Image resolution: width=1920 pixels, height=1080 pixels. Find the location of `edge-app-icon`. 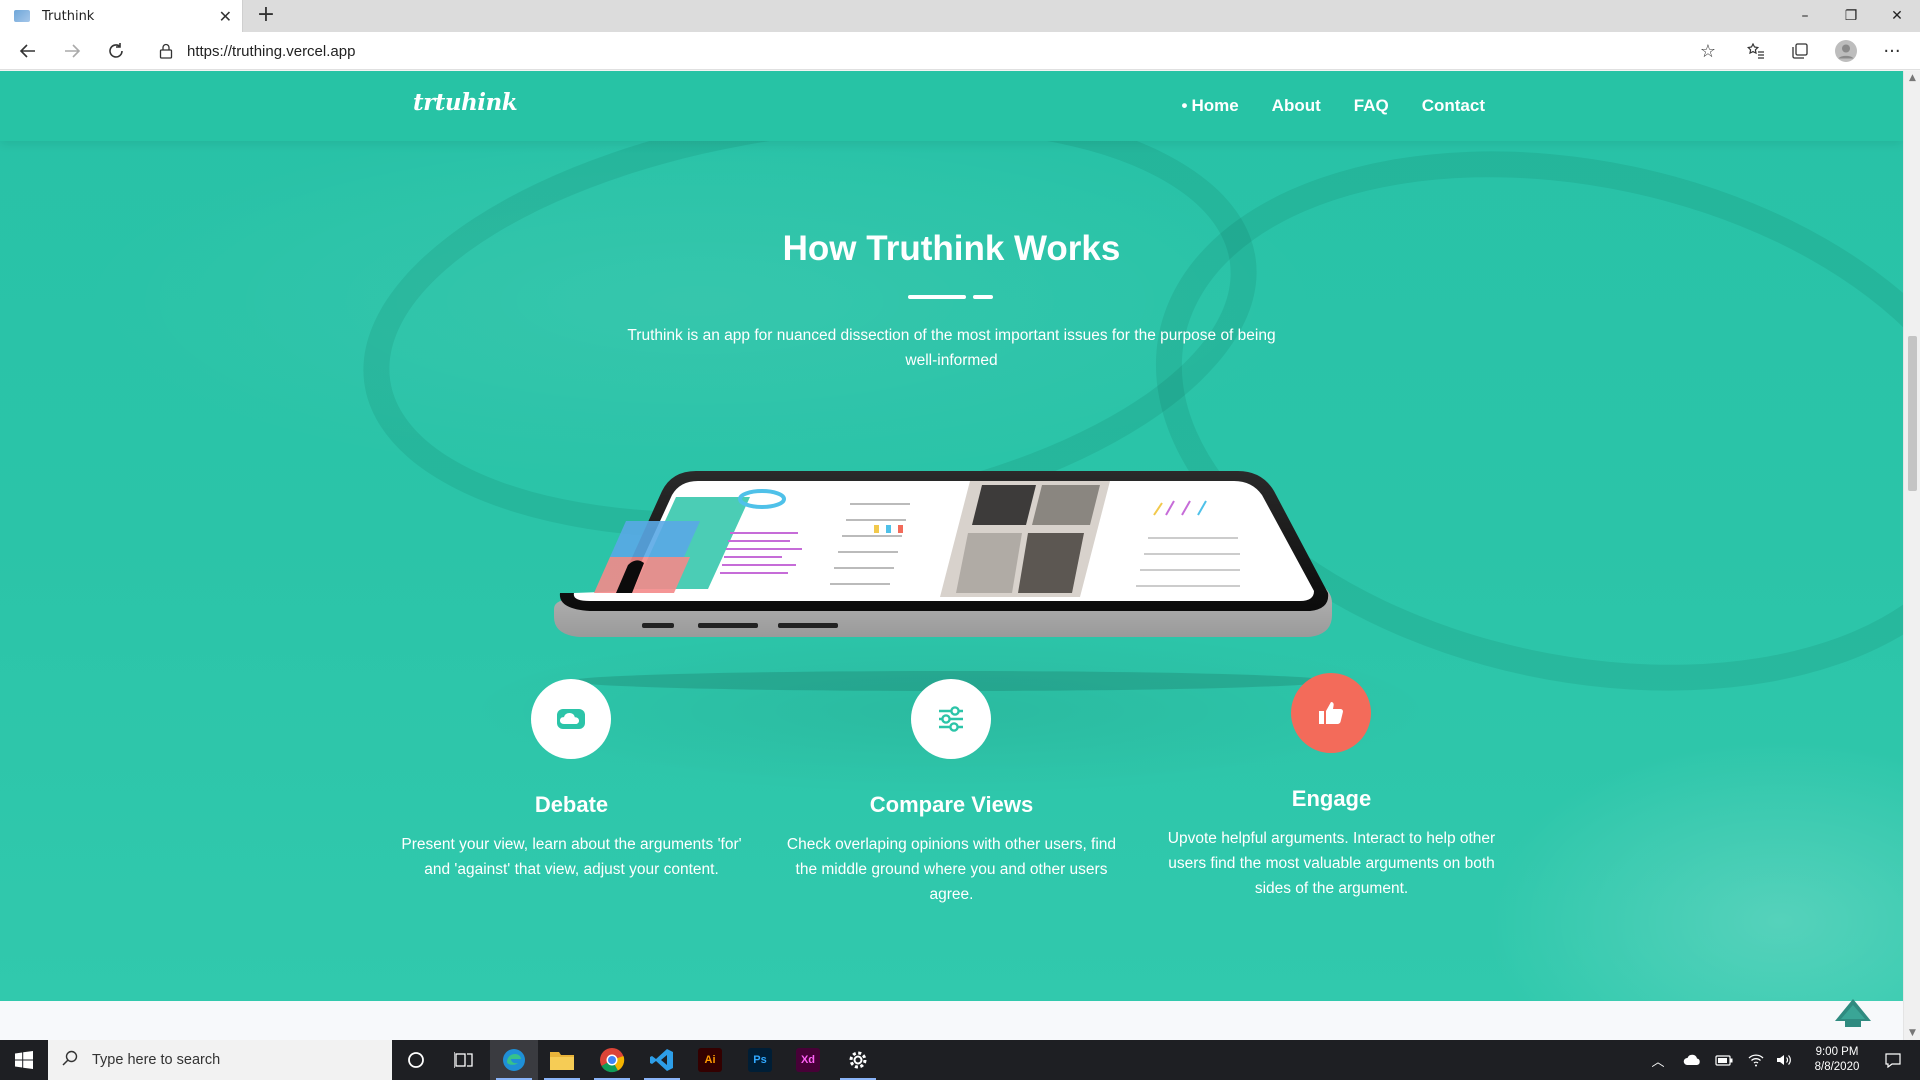

edge-app-icon is located at coordinates (514, 1060).